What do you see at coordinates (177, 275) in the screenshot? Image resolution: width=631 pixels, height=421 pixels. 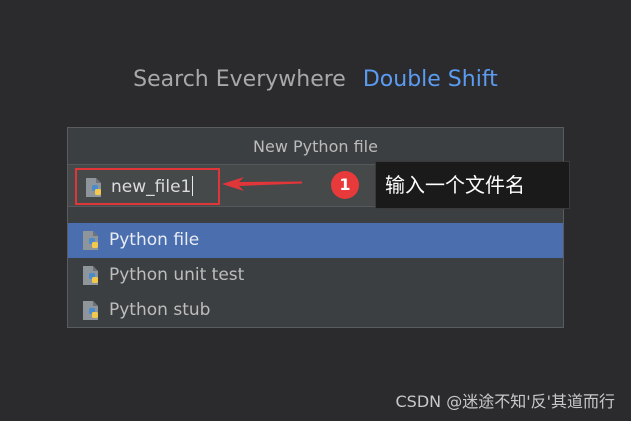 I see `kind-label: Python unit test` at bounding box center [177, 275].